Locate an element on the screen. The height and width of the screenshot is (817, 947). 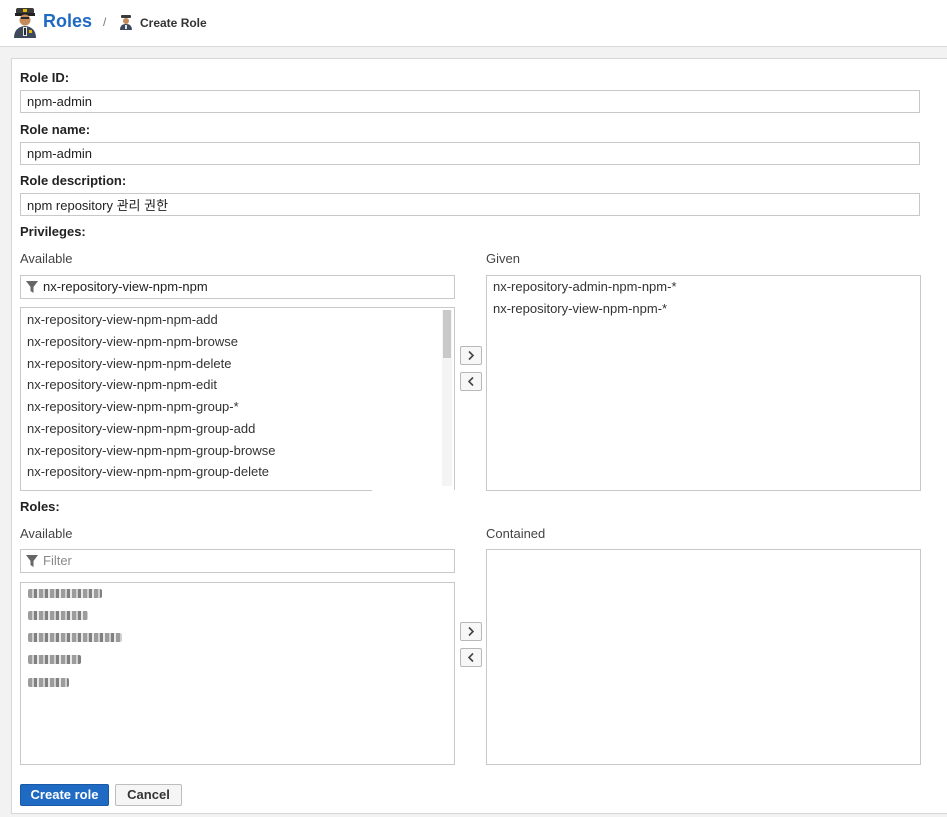
roles-available-list is located at coordinates (237, 673).